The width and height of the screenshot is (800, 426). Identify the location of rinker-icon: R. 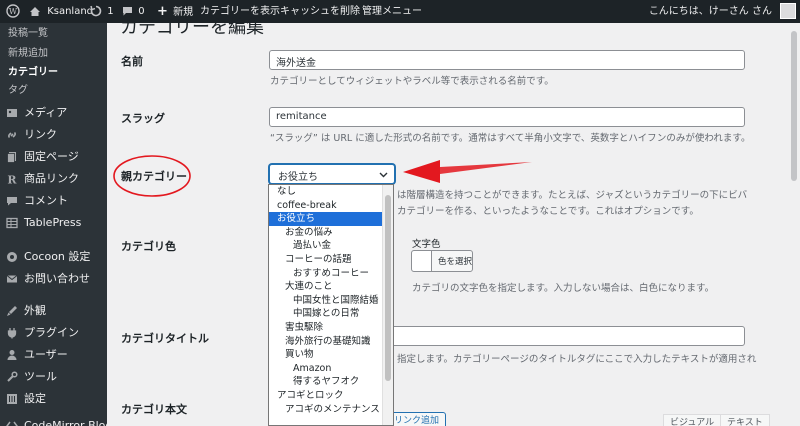
(12, 180).